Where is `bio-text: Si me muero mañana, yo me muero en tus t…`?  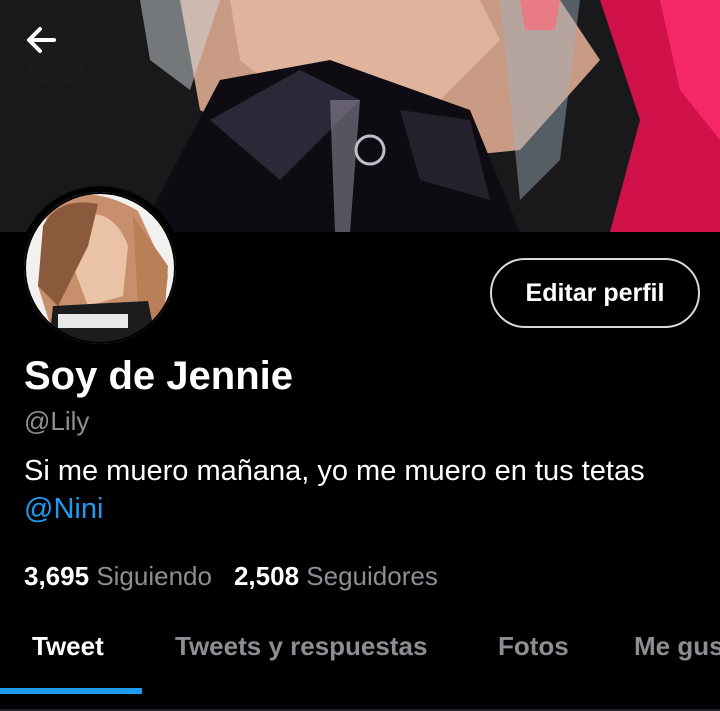 bio-text: Si me muero mañana, yo me muero en tus t… is located at coordinates (334, 471).